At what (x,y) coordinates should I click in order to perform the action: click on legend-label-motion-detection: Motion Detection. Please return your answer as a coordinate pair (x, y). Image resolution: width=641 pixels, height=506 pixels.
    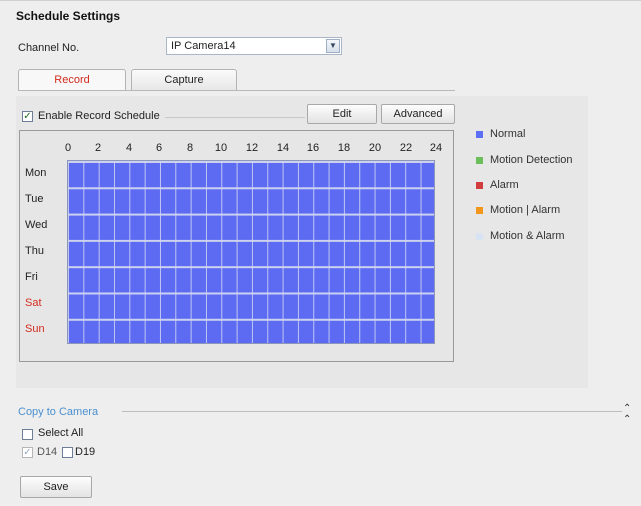
    Looking at the image, I should click on (531, 160).